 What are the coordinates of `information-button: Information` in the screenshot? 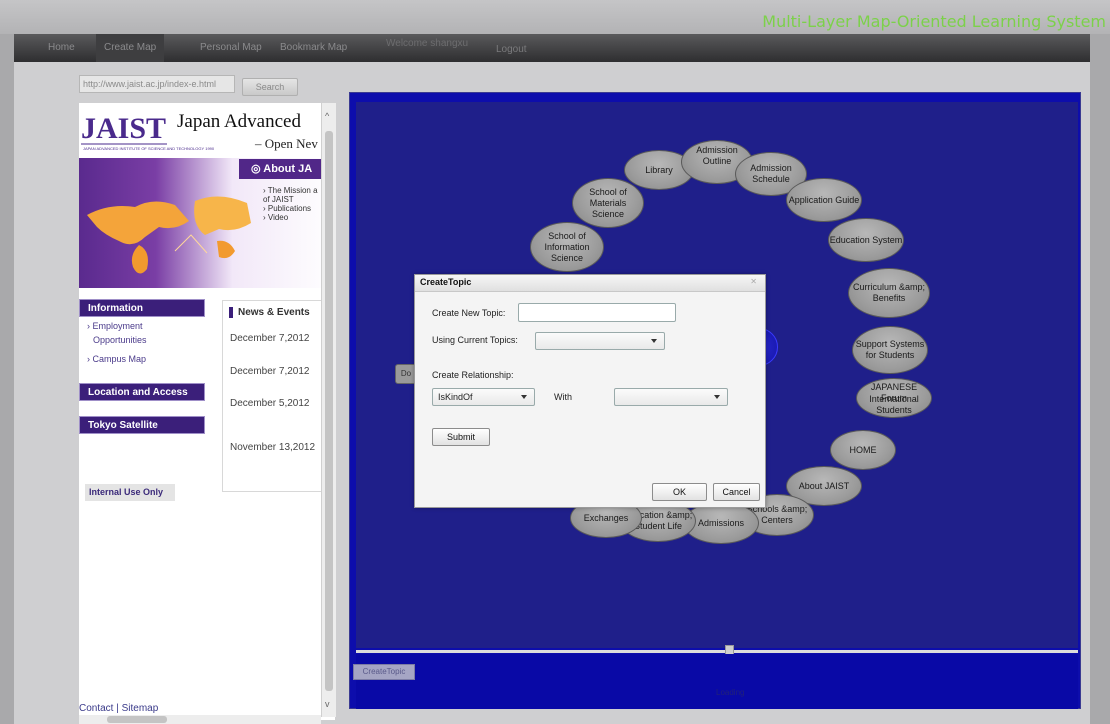 It's located at (142, 308).